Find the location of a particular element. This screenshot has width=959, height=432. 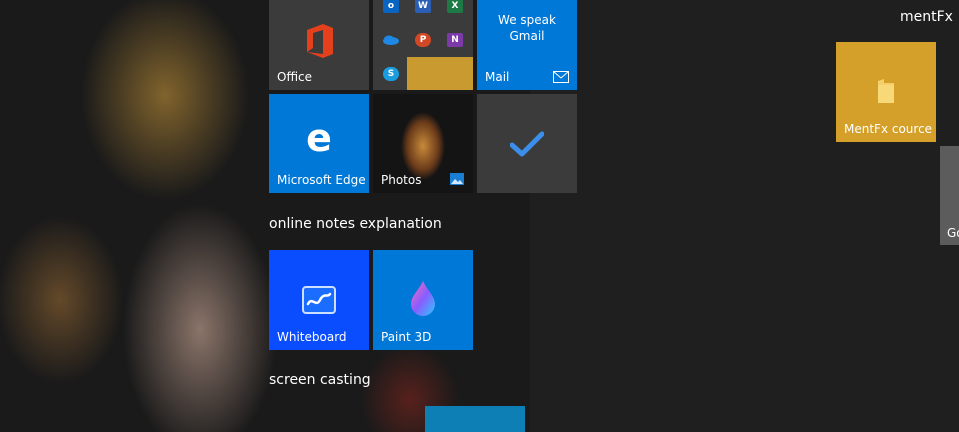

whiteboard-icon is located at coordinates (319, 300).